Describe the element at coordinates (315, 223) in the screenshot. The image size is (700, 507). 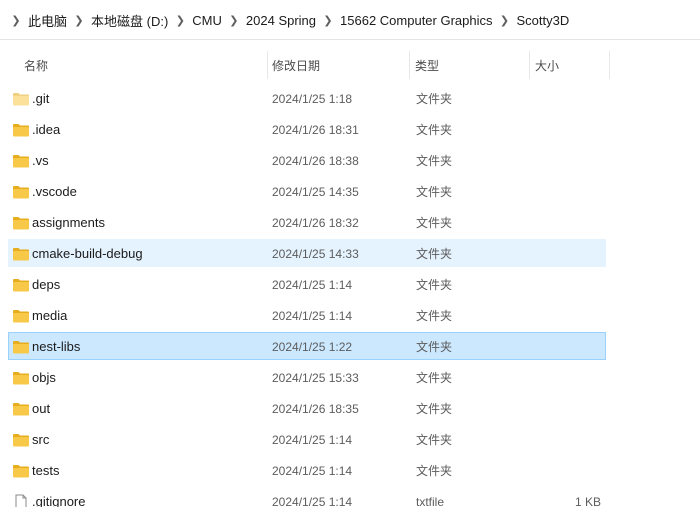
I see `file-date: 2024/1/26 18:32` at that location.